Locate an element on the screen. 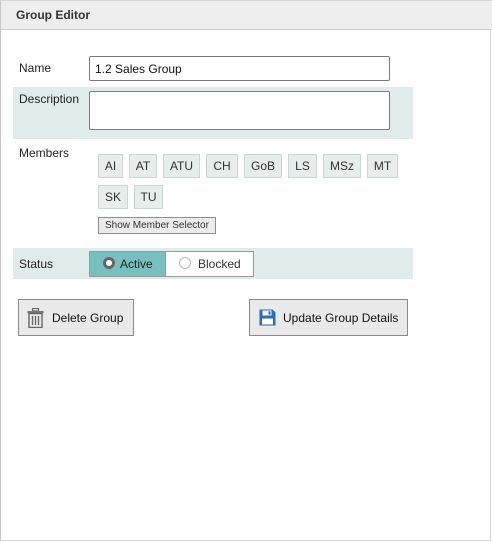 The width and height of the screenshot is (492, 542). member-chip: TU is located at coordinates (148, 197).